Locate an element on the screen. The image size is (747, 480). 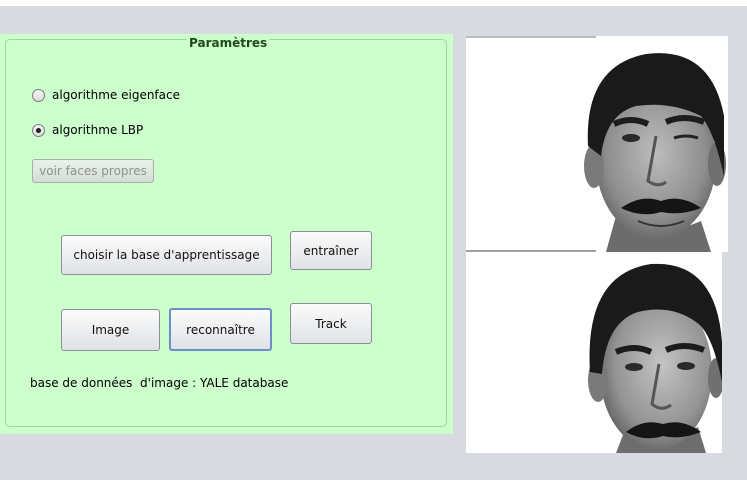
entrainer-button: entraîner is located at coordinates (331, 250).